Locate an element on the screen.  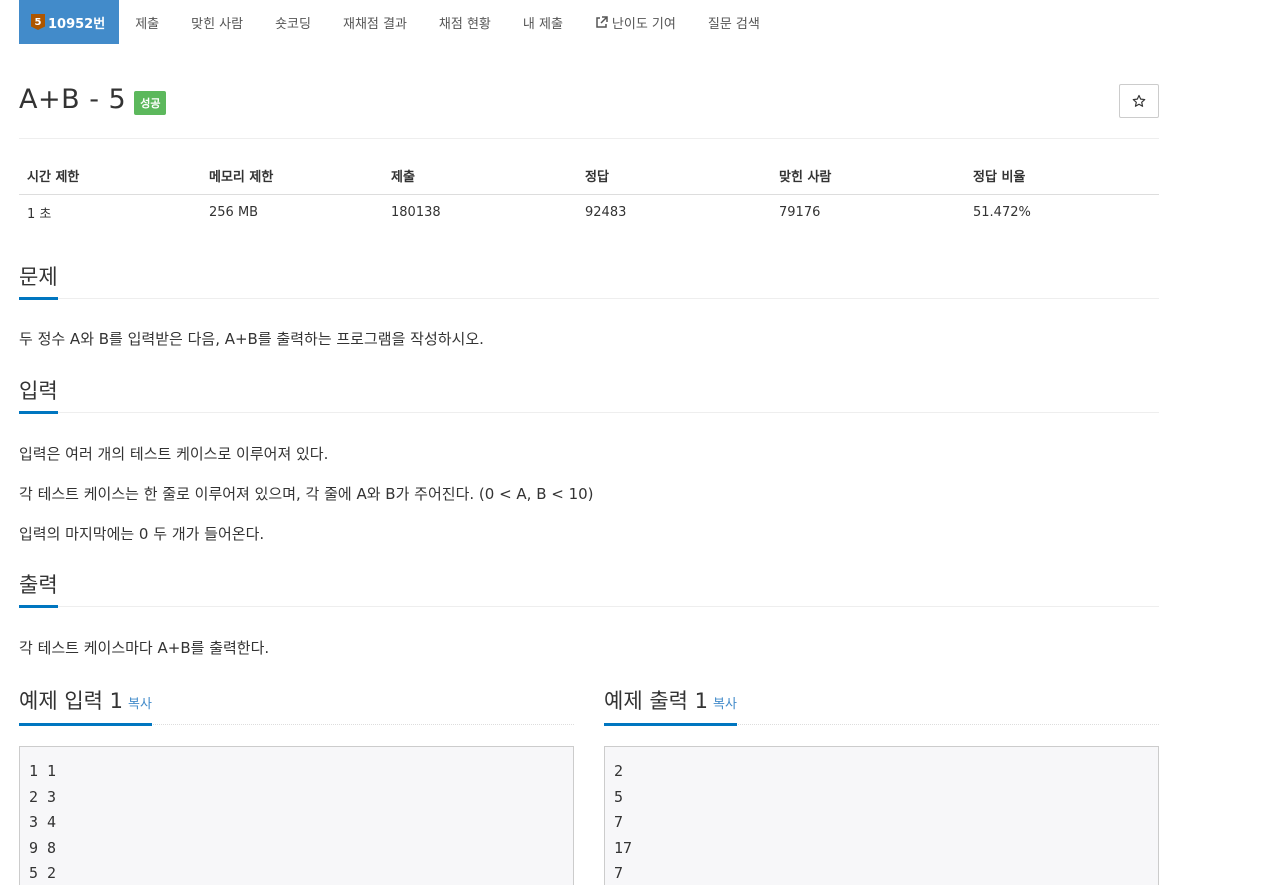
input-description-line: 입력은 여러 개의 테스트 케이스로 이루어져 있다. is located at coordinates (174, 454).